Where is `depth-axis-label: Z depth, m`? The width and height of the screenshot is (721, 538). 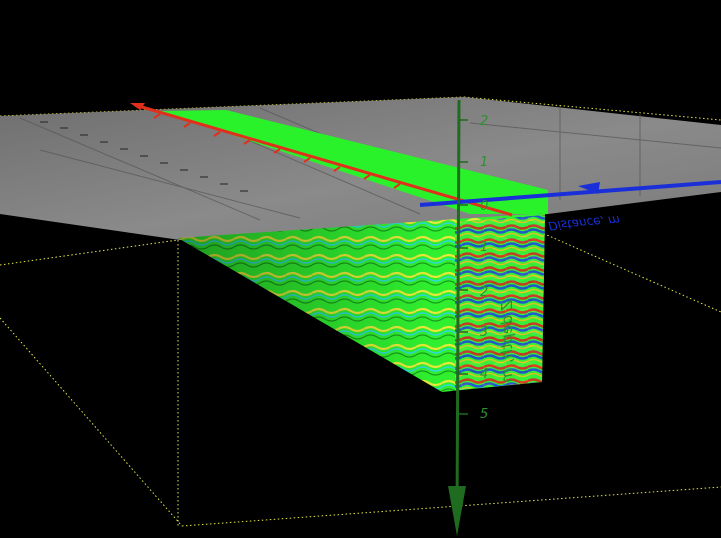
depth-axis-label: Z depth, m is located at coordinates (507, 341).